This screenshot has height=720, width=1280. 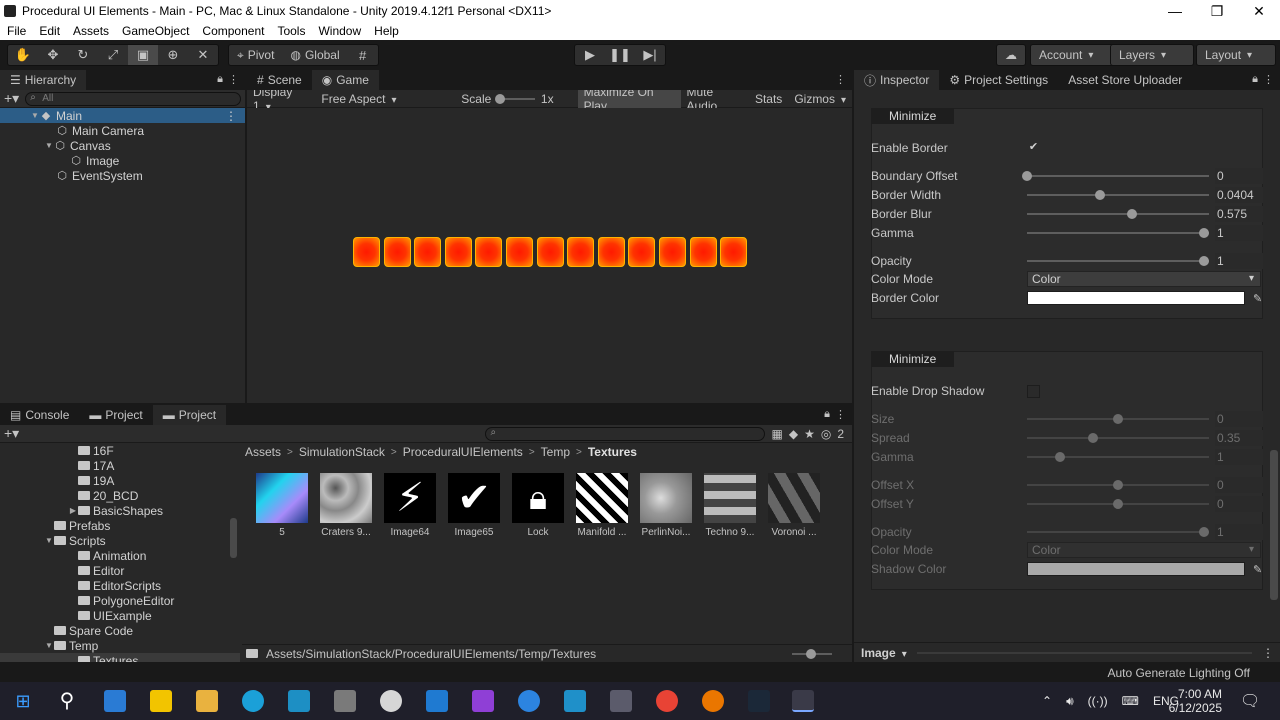 What do you see at coordinates (897, 80) in the screenshot?
I see `tab-inspector: ⓘ Inspector` at bounding box center [897, 80].